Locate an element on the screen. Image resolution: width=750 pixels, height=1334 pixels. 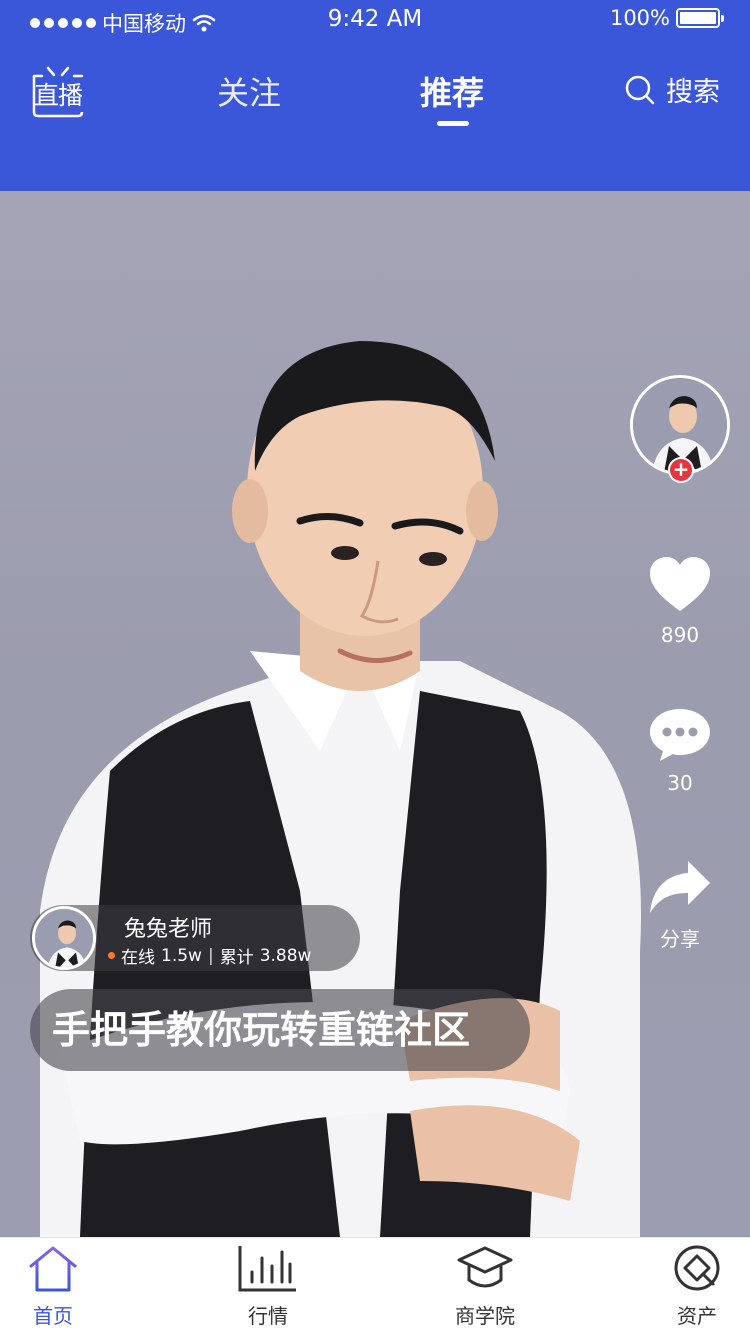
bottom-tab-bar: 首页 行情 商学院 资产 is located at coordinates (375, 1285).